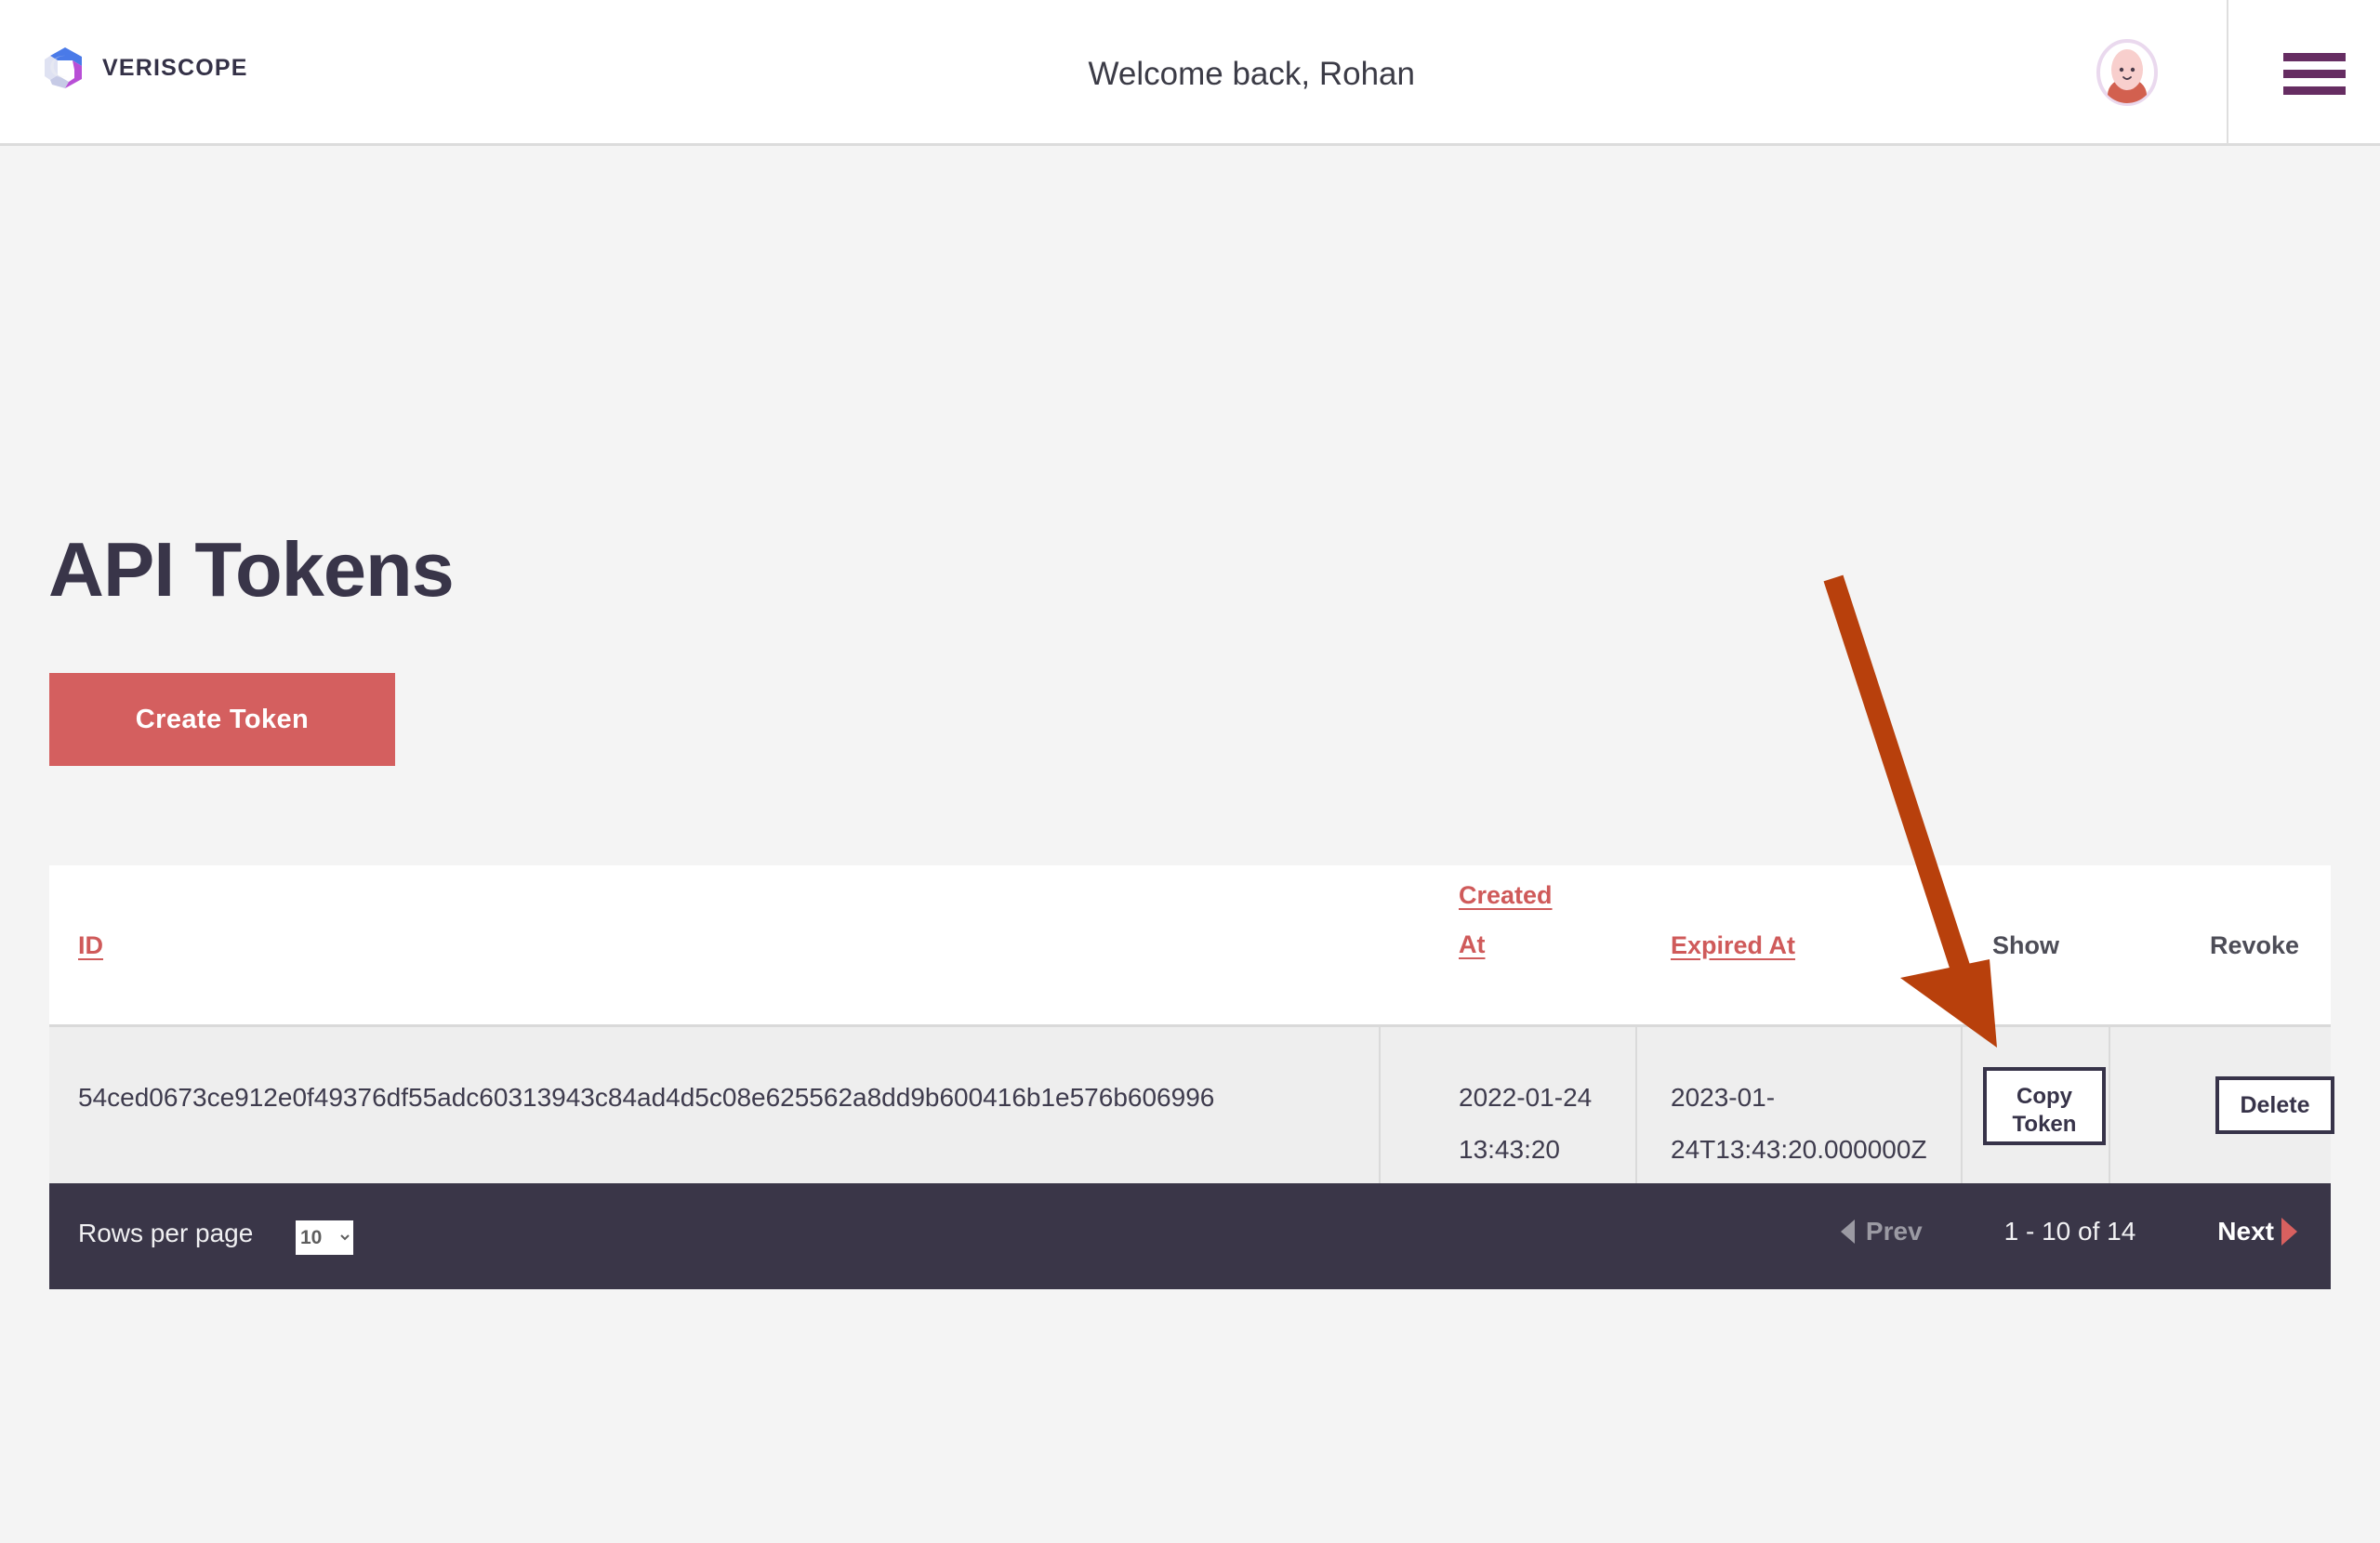 This screenshot has width=2380, height=1543. What do you see at coordinates (2289, 1232) in the screenshot?
I see `triangle-right-icon` at bounding box center [2289, 1232].